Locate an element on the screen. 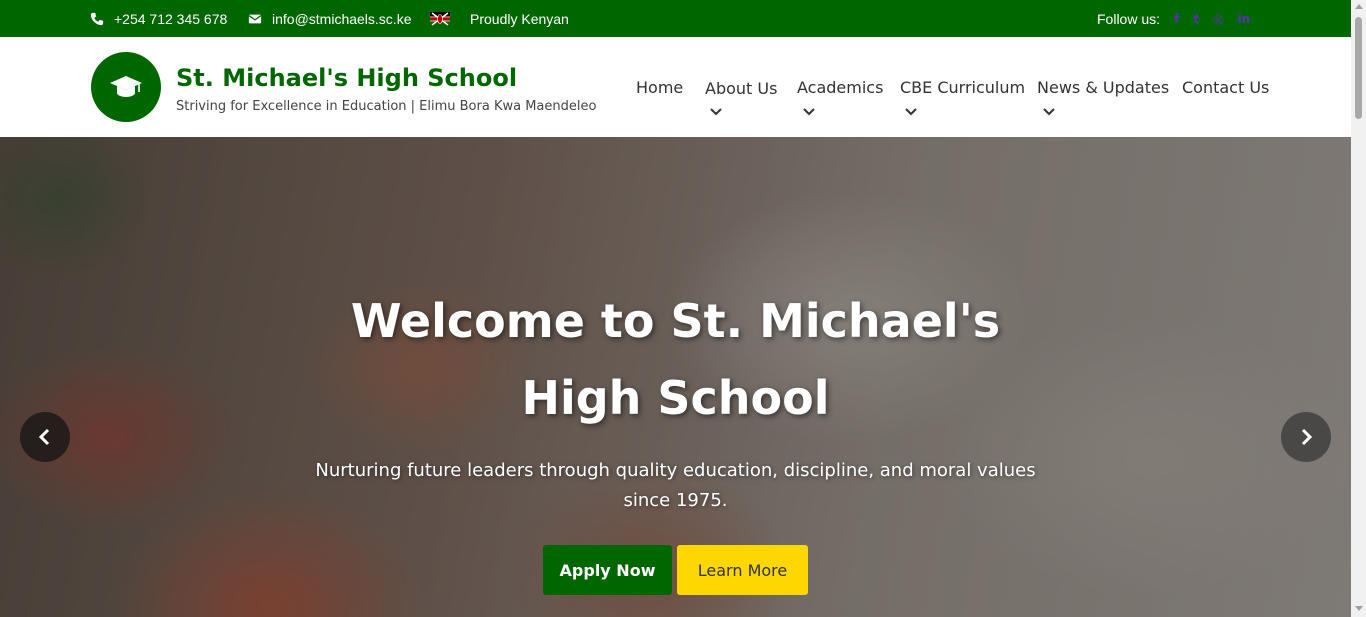 The image size is (1366, 617). phone-icon is located at coordinates (97, 18).